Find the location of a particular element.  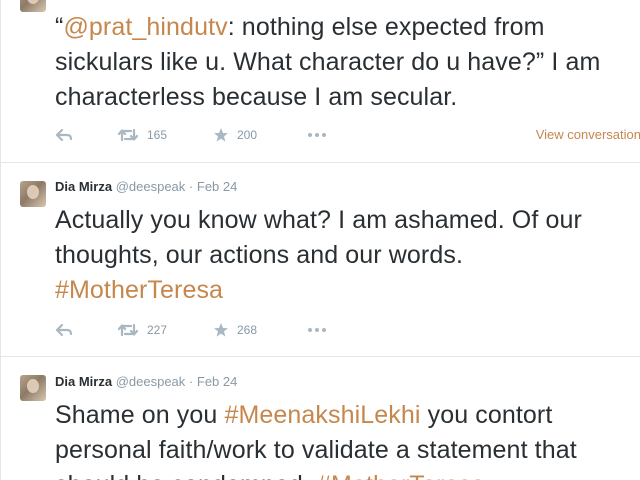

tweet-text-segment: Shame on you is located at coordinates (139, 415).